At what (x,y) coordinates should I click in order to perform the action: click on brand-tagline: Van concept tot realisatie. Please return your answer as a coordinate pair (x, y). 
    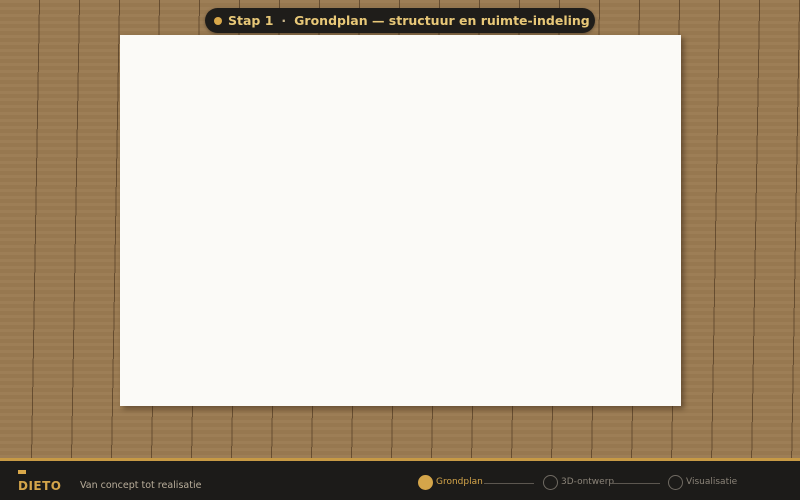
    Looking at the image, I should click on (141, 485).